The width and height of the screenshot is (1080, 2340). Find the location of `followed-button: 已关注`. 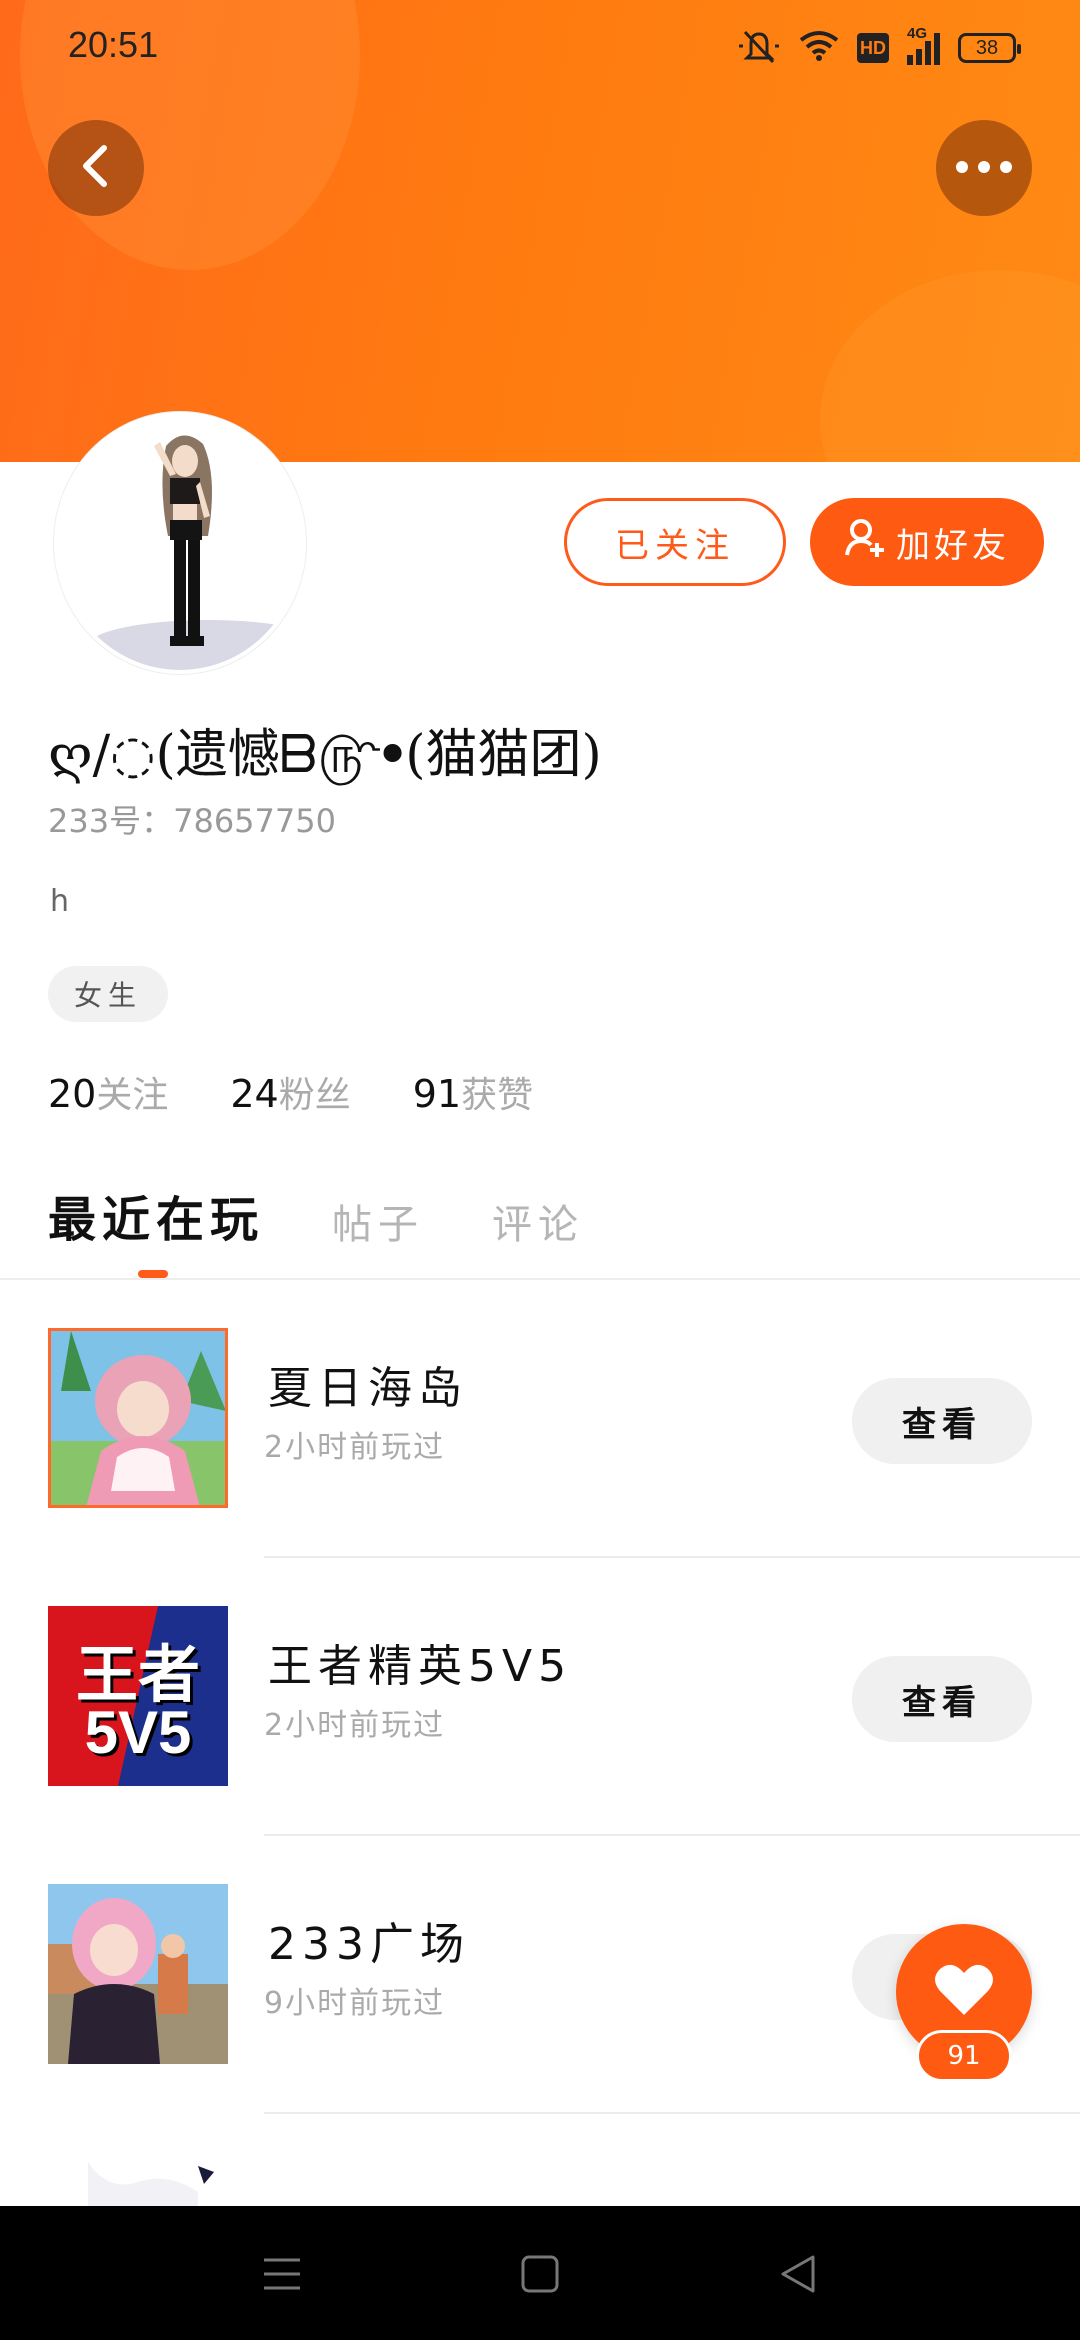

followed-button: 已关注 is located at coordinates (675, 542).